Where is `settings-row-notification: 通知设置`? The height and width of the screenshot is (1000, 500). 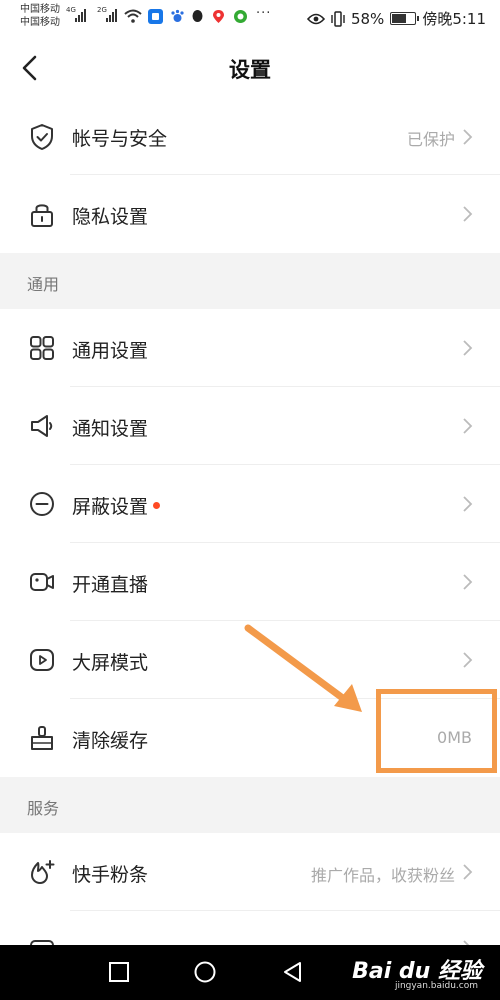
settings-row-notification: 通知设置 is located at coordinates (250, 426).